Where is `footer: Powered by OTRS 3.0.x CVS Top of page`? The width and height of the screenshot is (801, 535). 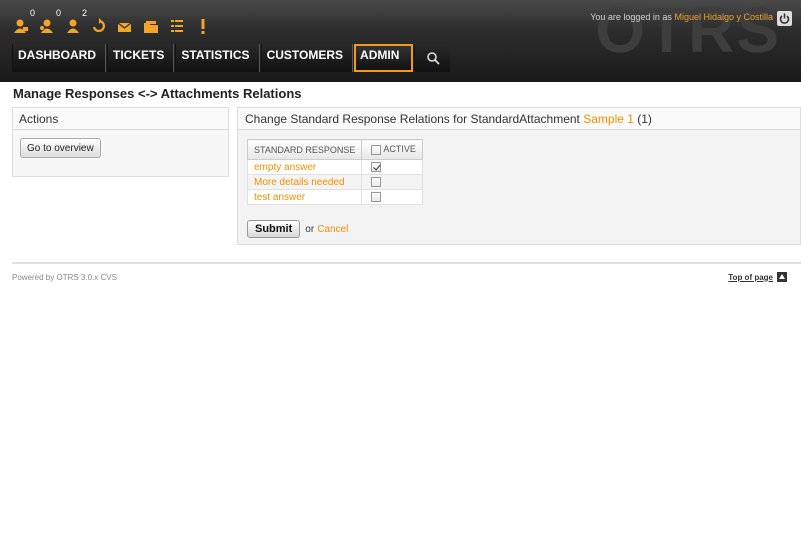
footer: Powered by OTRS 3.0.x CVS Top of page is located at coordinates (406, 272).